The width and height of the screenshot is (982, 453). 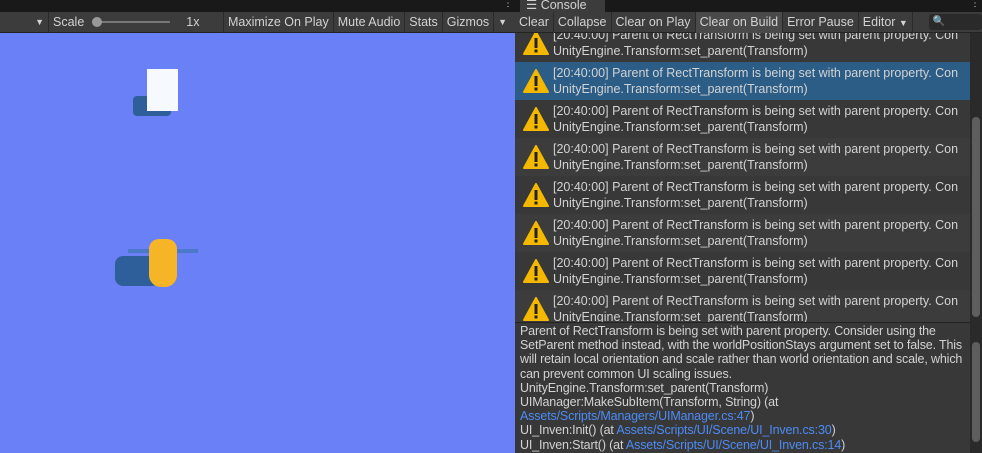 I want to click on editor-dropdown: Editor ▼, so click(x=886, y=22).